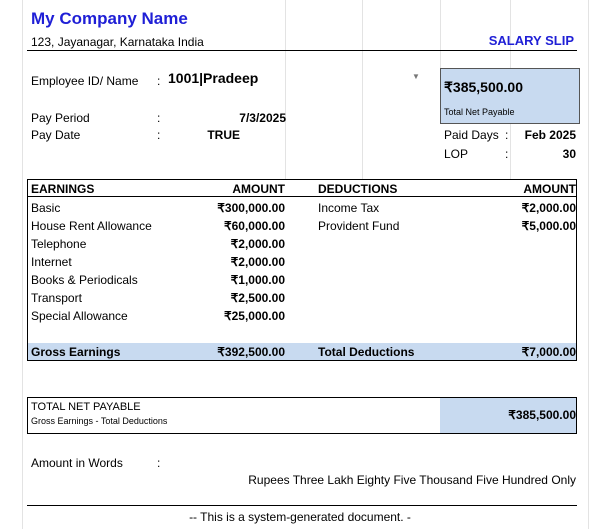 The image size is (600, 529). What do you see at coordinates (349, 208) in the screenshot?
I see `deduction-name: Income Tax` at bounding box center [349, 208].